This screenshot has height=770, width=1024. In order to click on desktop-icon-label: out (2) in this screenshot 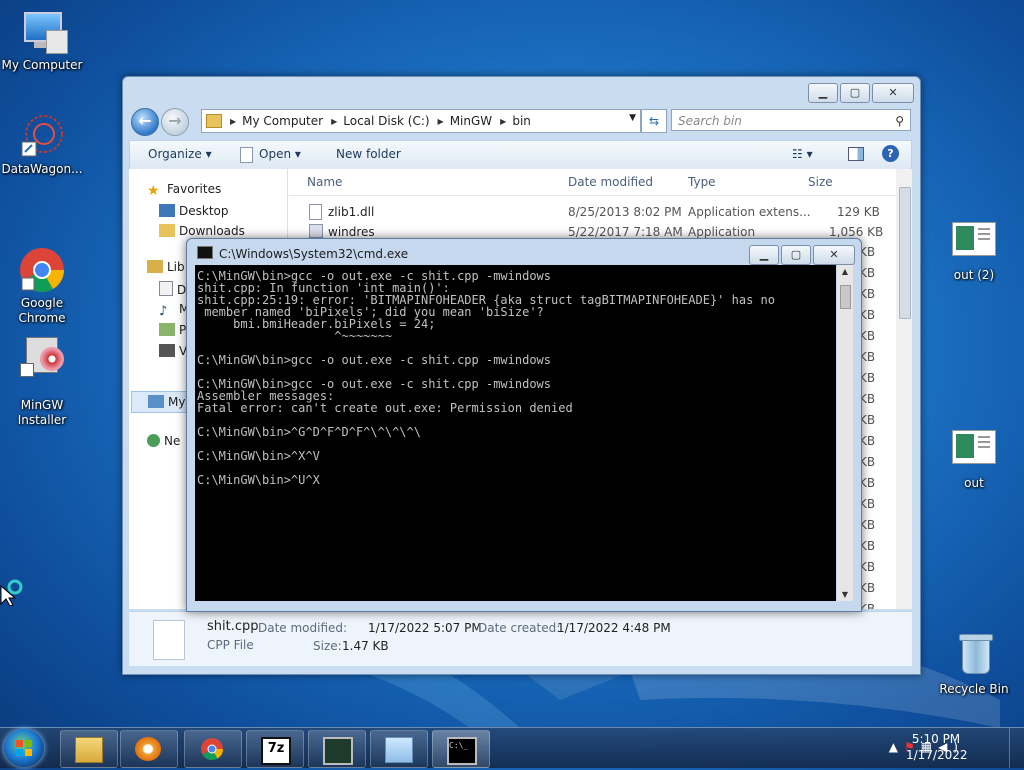, I will do `click(974, 275)`.